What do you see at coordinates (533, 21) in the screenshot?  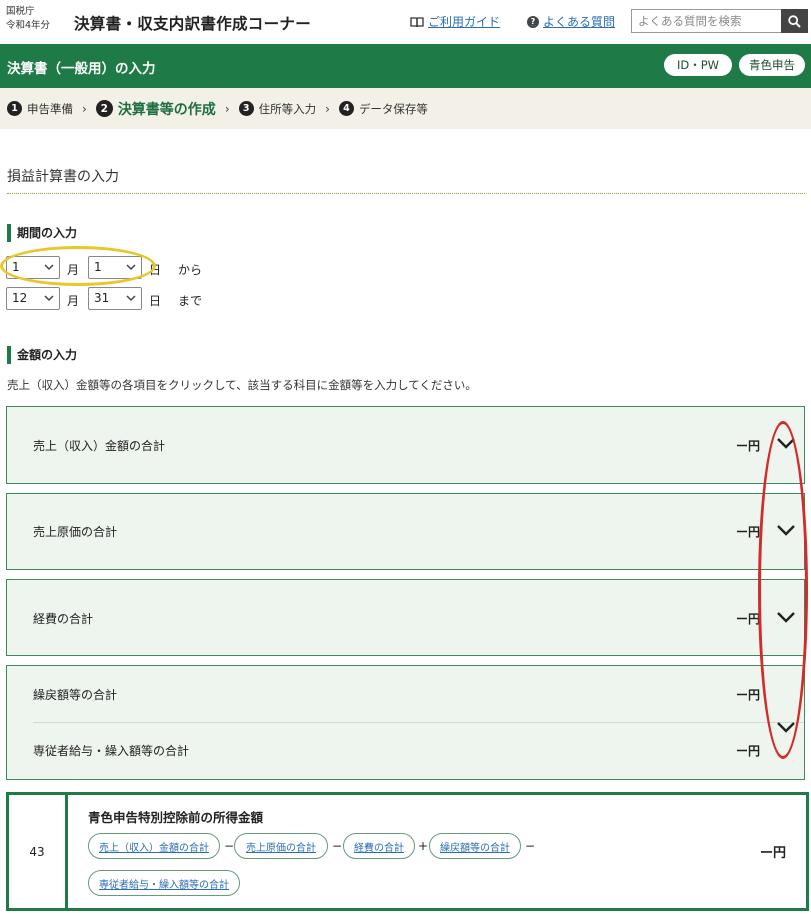 I see `question-icon: ?` at bounding box center [533, 21].